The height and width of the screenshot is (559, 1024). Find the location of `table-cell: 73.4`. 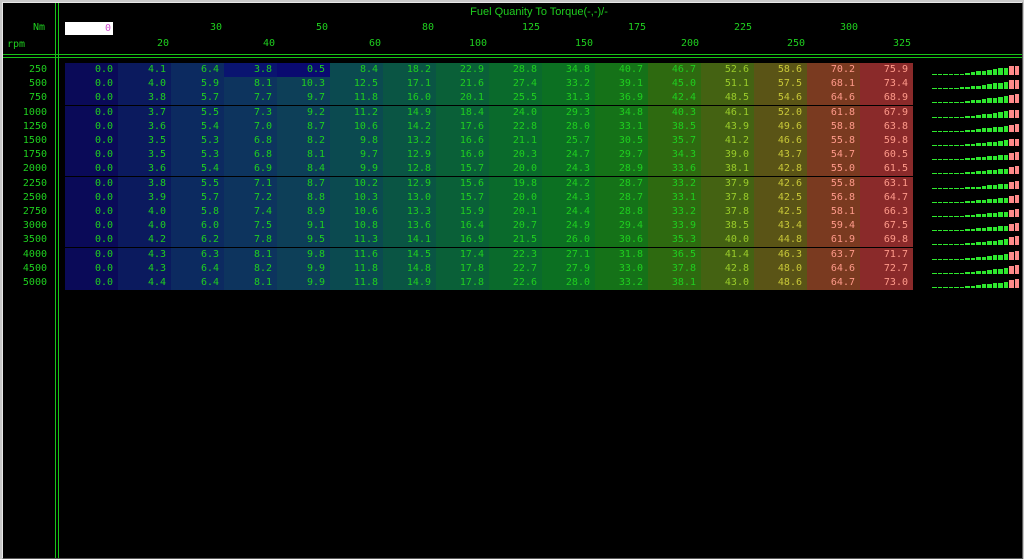

table-cell: 73.4 is located at coordinates (886, 84).